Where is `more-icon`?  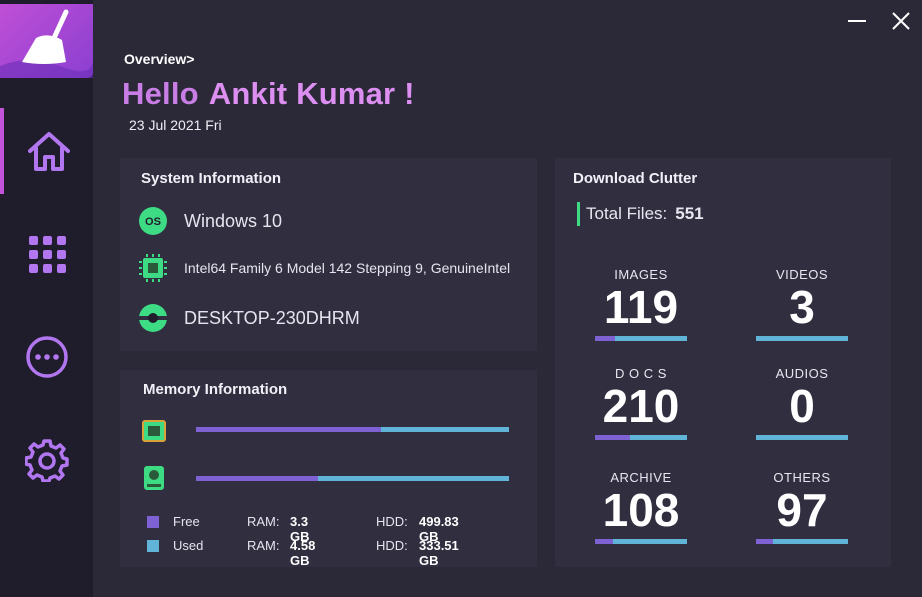 more-icon is located at coordinates (46, 357).